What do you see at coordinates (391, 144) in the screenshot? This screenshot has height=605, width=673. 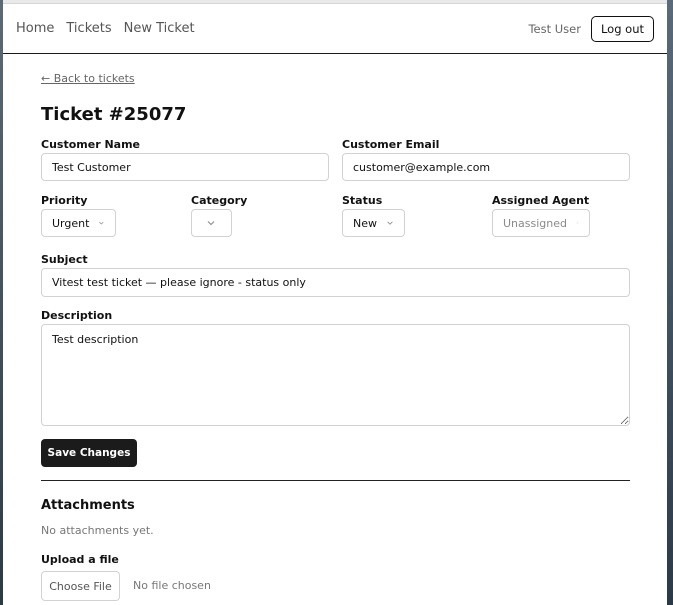 I see `customer-email-label: Customer Email` at bounding box center [391, 144].